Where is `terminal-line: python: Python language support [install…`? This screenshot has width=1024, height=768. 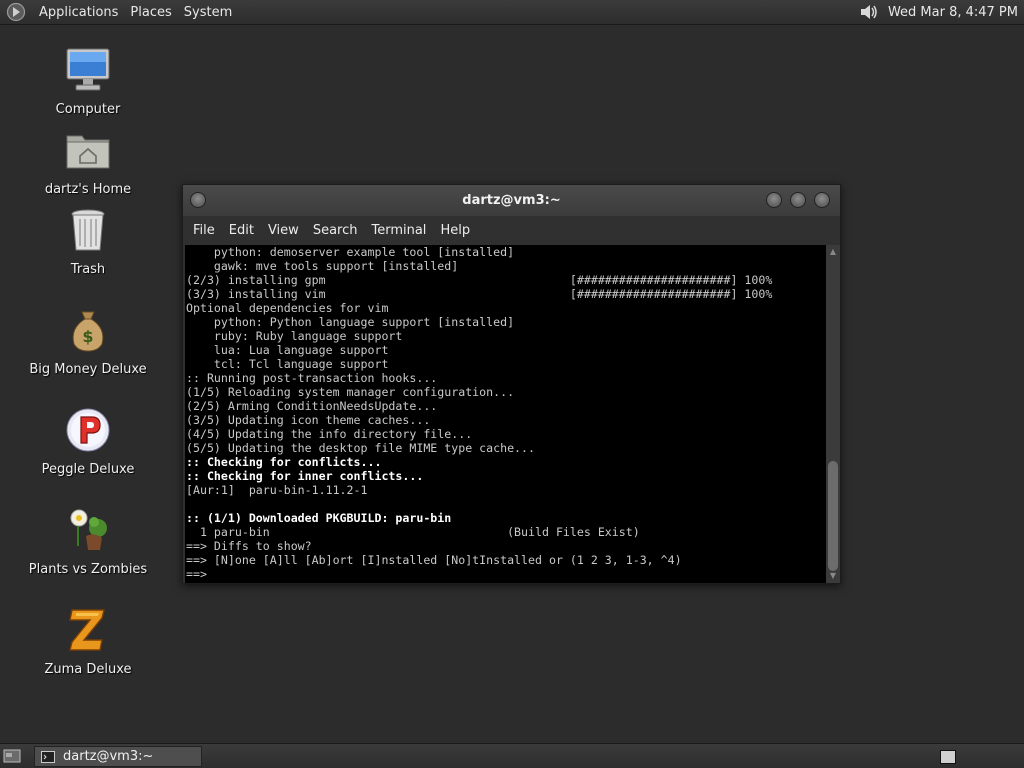 terminal-line: python: Python language support [install… is located at coordinates (350, 322).